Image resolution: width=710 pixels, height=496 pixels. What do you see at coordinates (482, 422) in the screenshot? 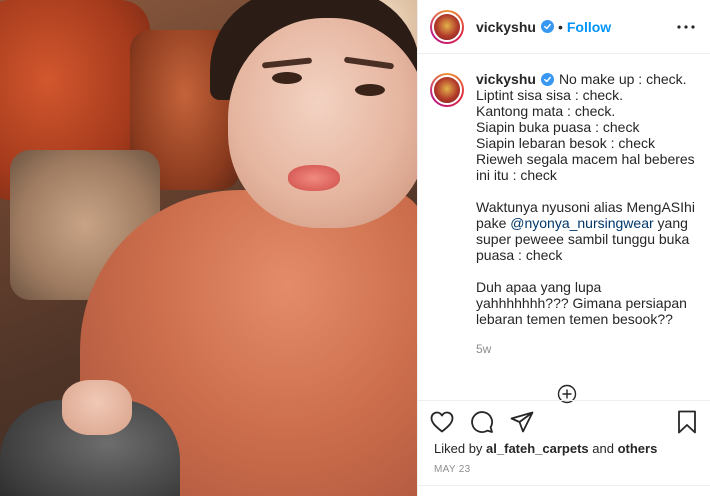
I see `comment-icon` at bounding box center [482, 422].